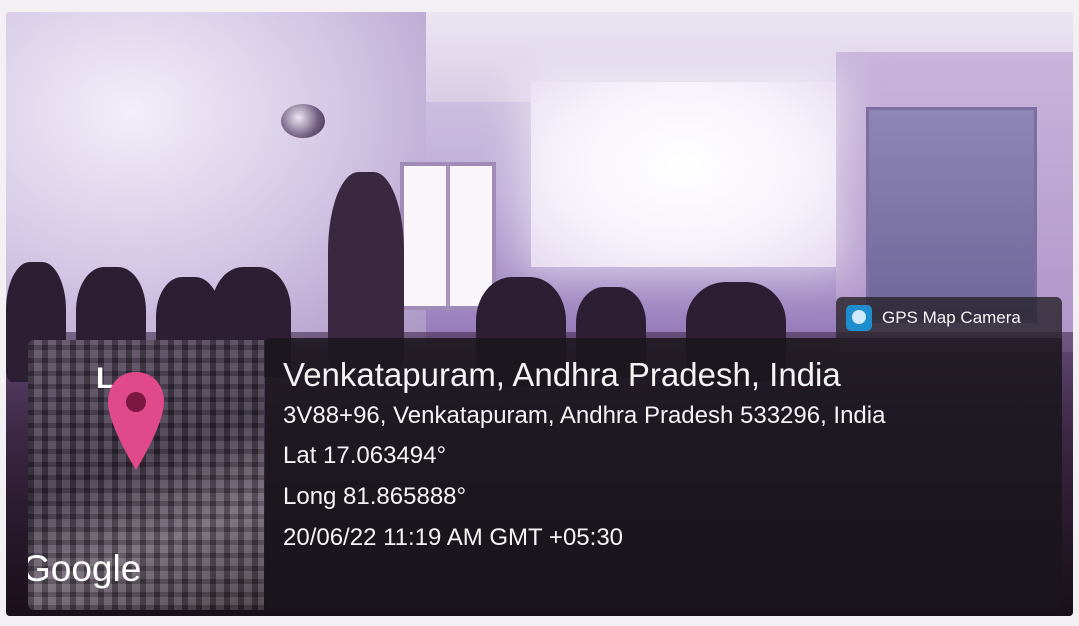  What do you see at coordinates (375, 496) in the screenshot?
I see `longitude: Long 81.865888°` at bounding box center [375, 496].